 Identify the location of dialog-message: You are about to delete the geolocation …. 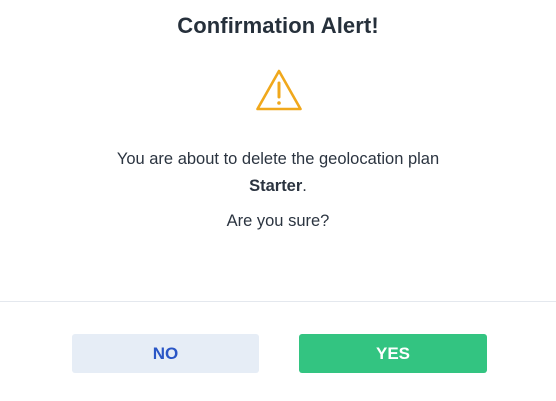
(278, 173).